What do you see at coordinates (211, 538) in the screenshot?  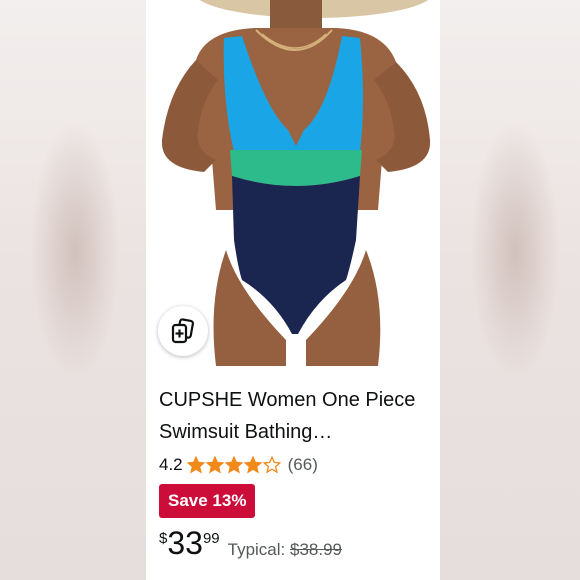 I see `price-fraction: 99` at bounding box center [211, 538].